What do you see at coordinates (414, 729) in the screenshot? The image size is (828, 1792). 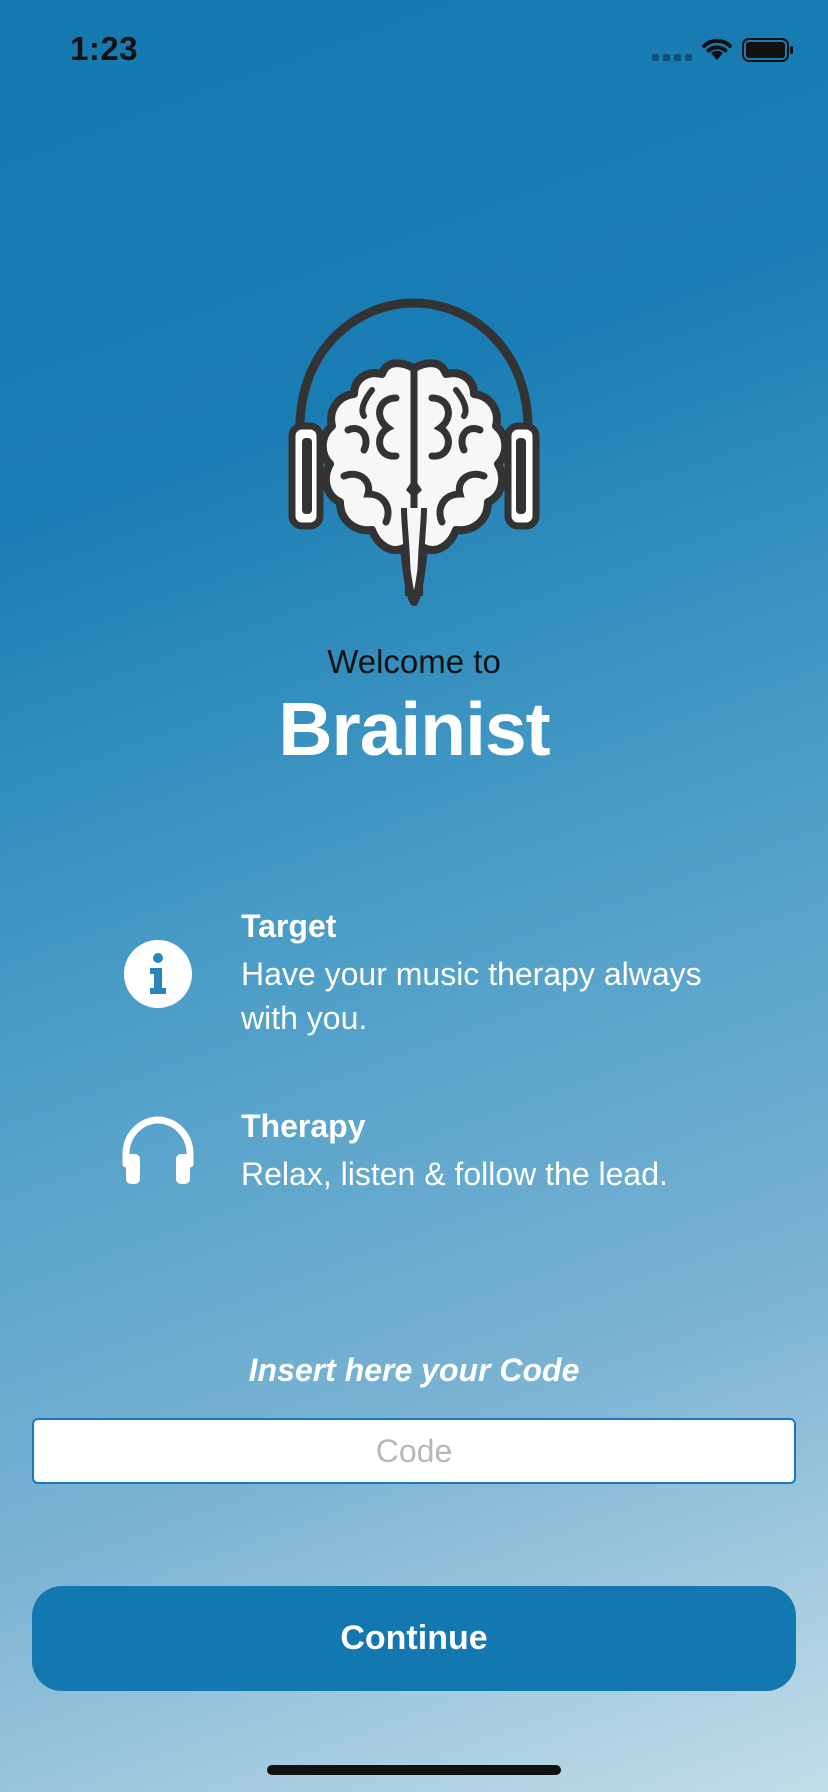 I see `app-title: Brainist` at bounding box center [414, 729].